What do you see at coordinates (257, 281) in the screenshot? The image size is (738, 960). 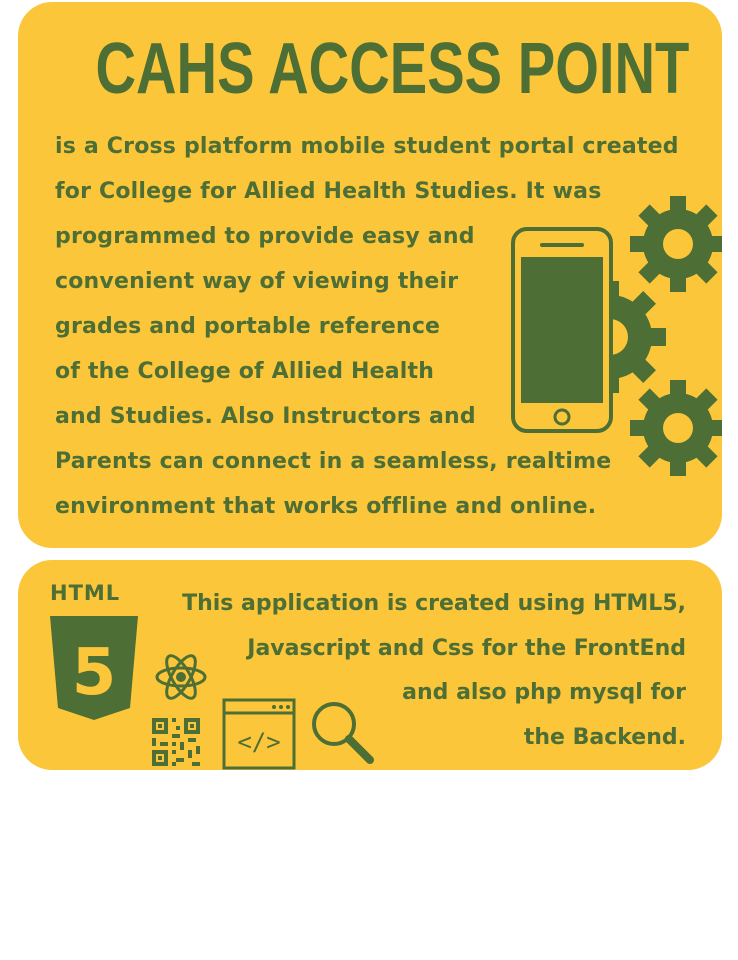 I see `description-line: convenient way of viewing their` at bounding box center [257, 281].